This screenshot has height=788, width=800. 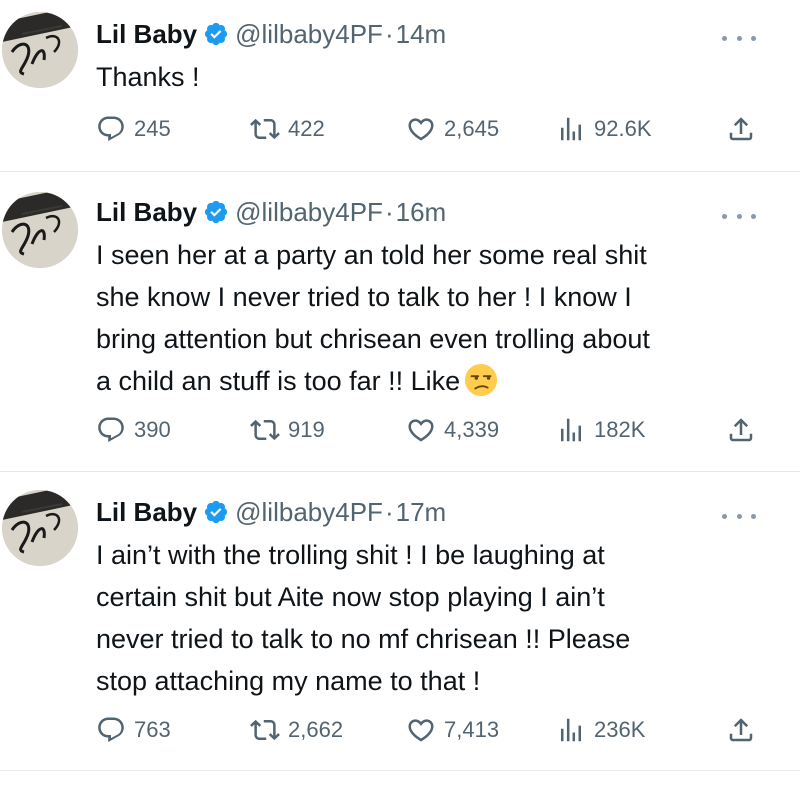 I want to click on action-bar: 245 422 2,645 92.6K, so click(x=428, y=129).